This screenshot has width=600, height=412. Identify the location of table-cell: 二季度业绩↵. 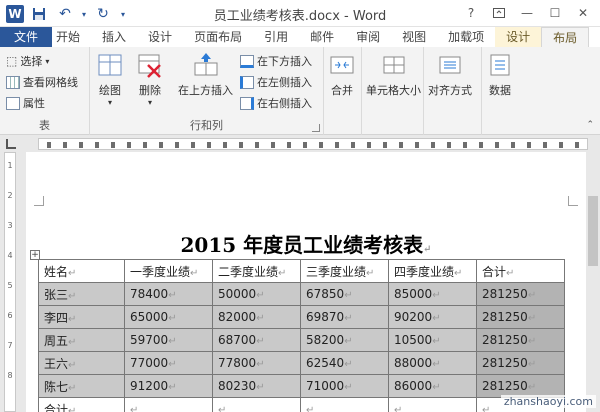
(256, 271).